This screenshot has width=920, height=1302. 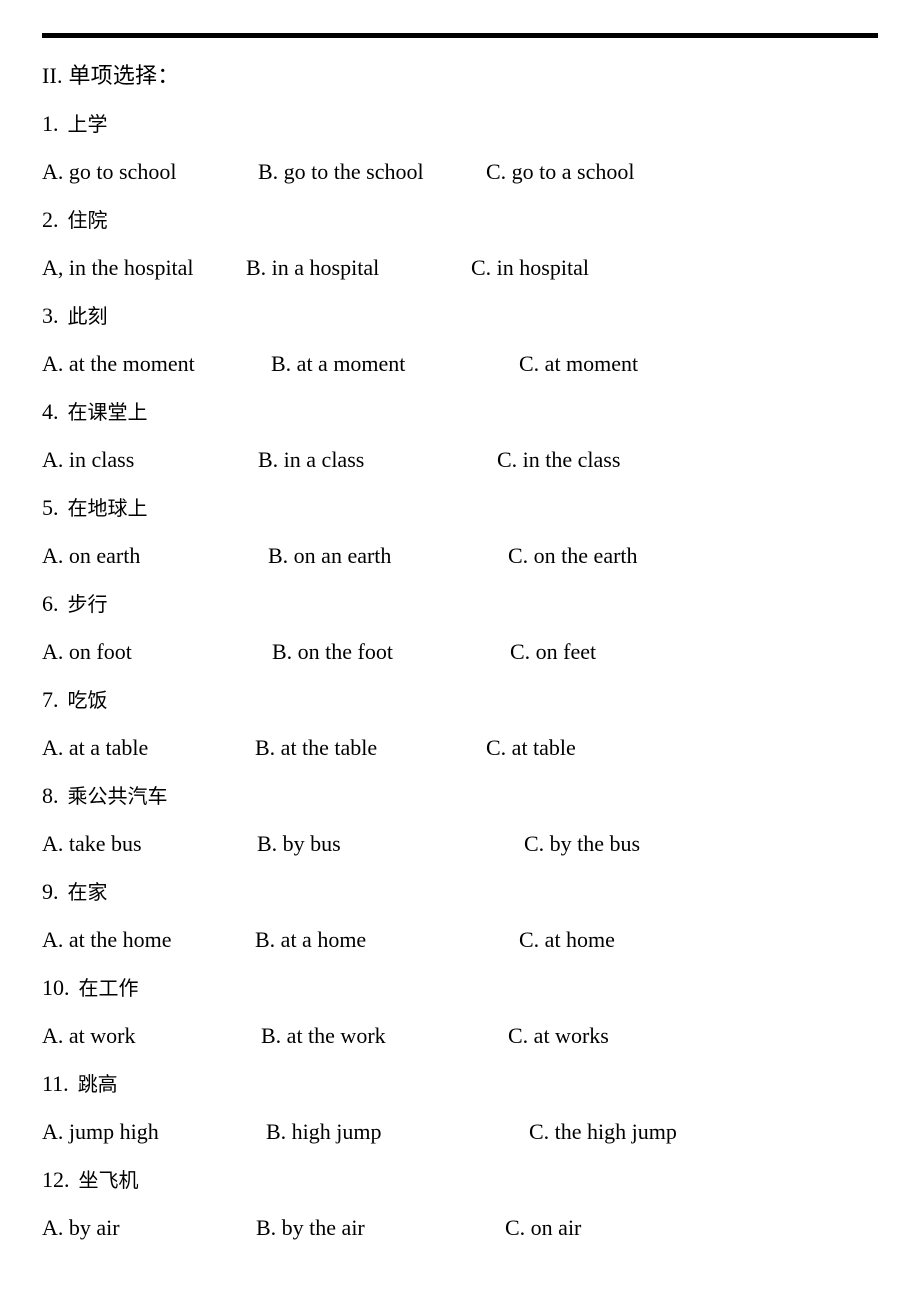 What do you see at coordinates (460, 124) in the screenshot?
I see `question-stem-1: 1. 上学` at bounding box center [460, 124].